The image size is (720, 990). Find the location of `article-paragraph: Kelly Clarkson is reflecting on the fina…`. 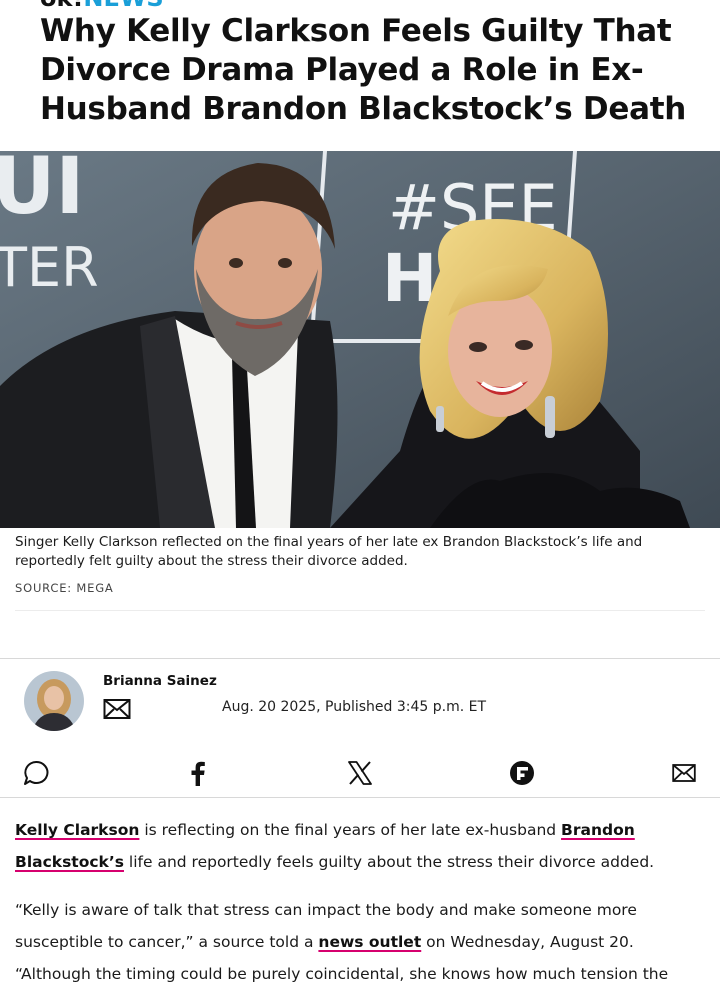

article-paragraph: Kelly Clarkson is reflecting on the fina… is located at coordinates (360, 846).